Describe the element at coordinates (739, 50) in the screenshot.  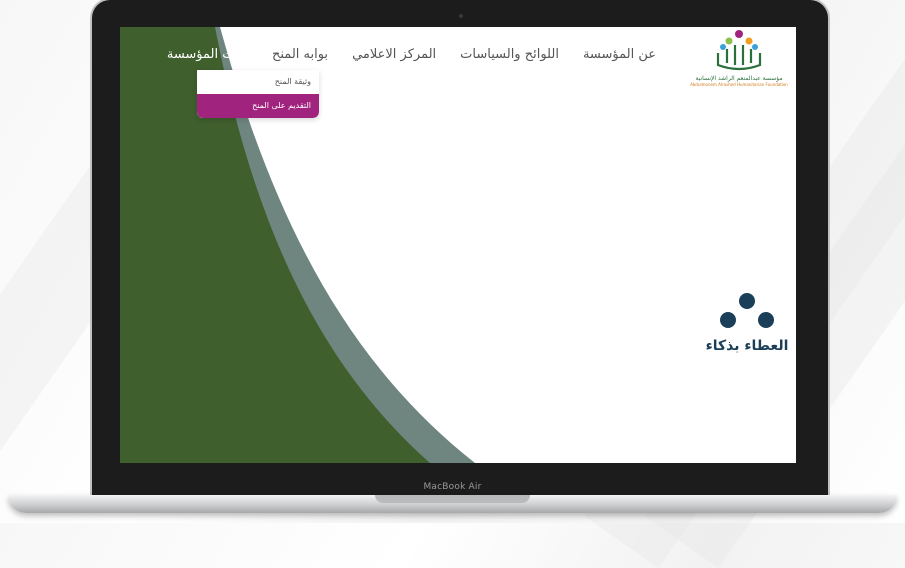
I see `logo-icon` at that location.